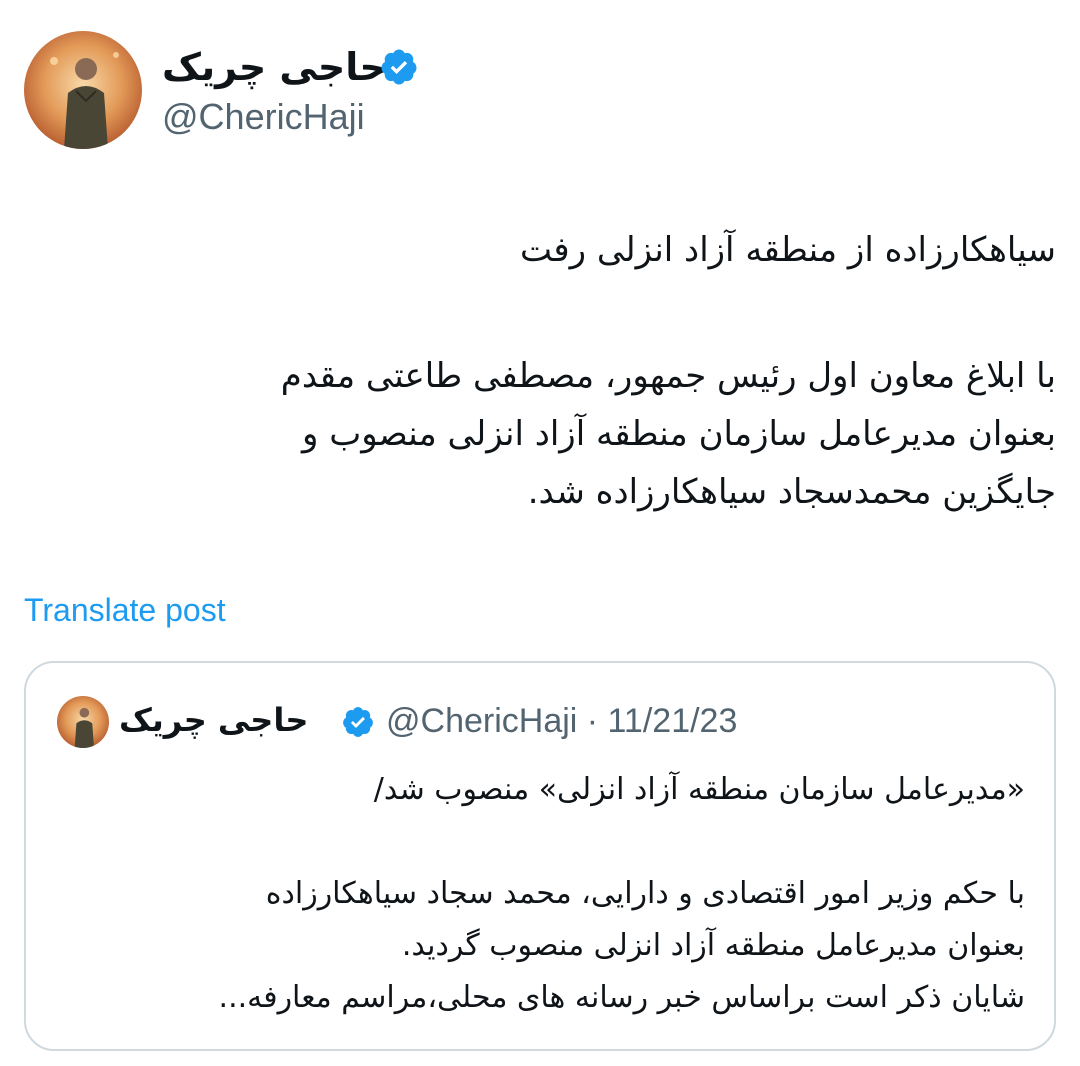  I want to click on author-avatar, so click(83, 90).